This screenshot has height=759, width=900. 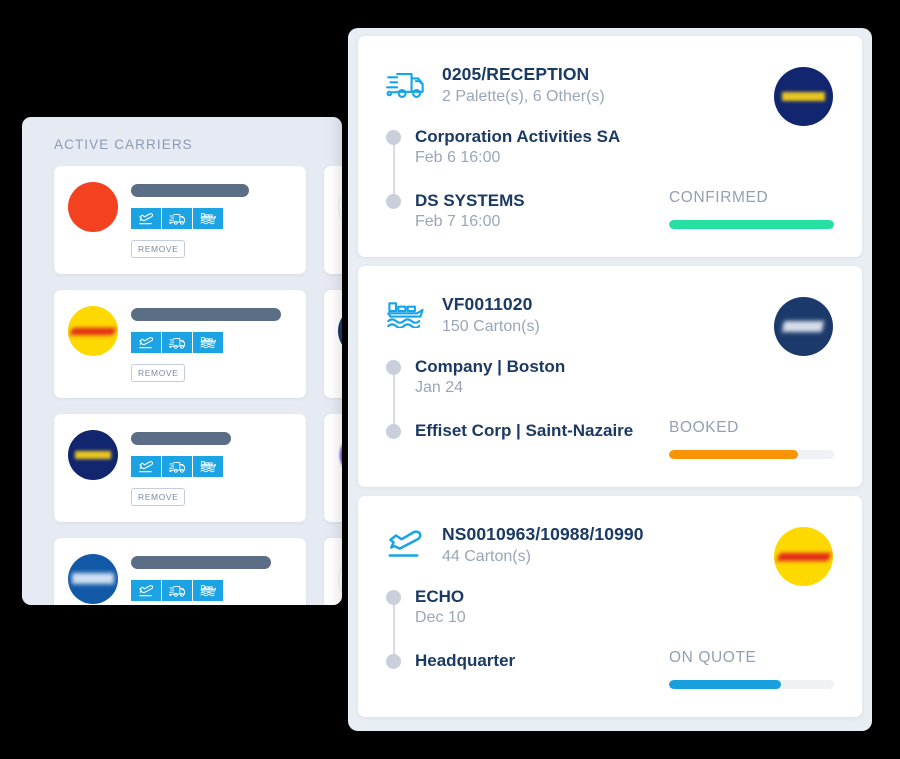 I want to click on shipment-reference: 0205/RECEPTION, so click(x=516, y=74).